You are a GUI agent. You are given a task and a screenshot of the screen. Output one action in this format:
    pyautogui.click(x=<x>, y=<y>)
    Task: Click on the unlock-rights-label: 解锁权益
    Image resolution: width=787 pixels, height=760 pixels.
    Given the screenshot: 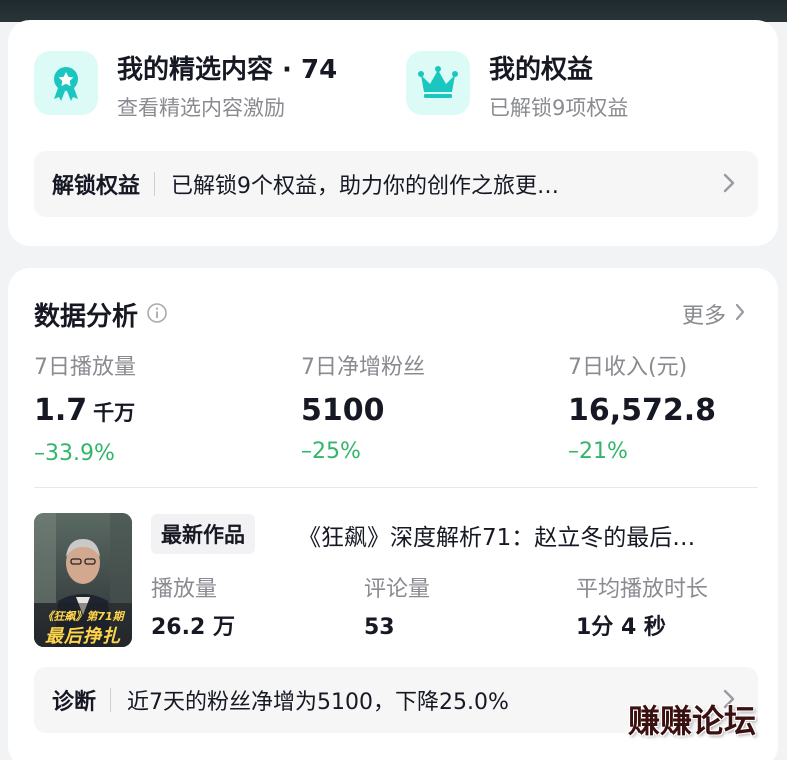 What is the action you would take?
    pyautogui.click(x=96, y=186)
    